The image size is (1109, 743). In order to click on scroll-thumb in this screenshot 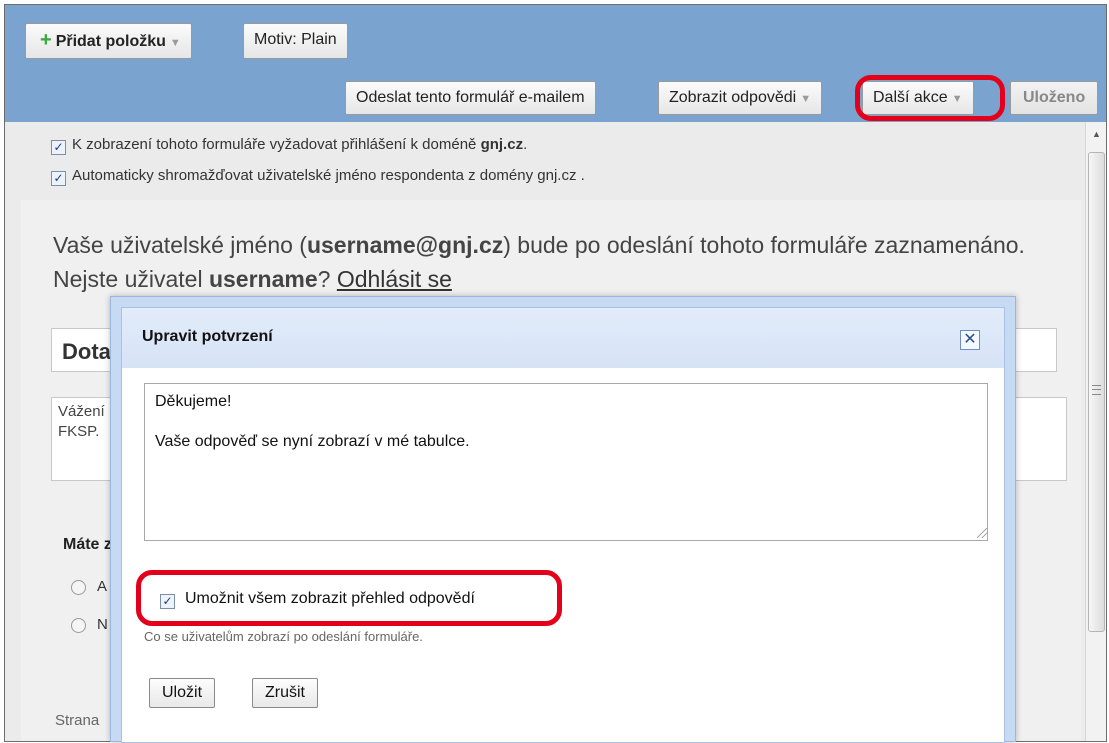, I will do `click(1096, 392)`.